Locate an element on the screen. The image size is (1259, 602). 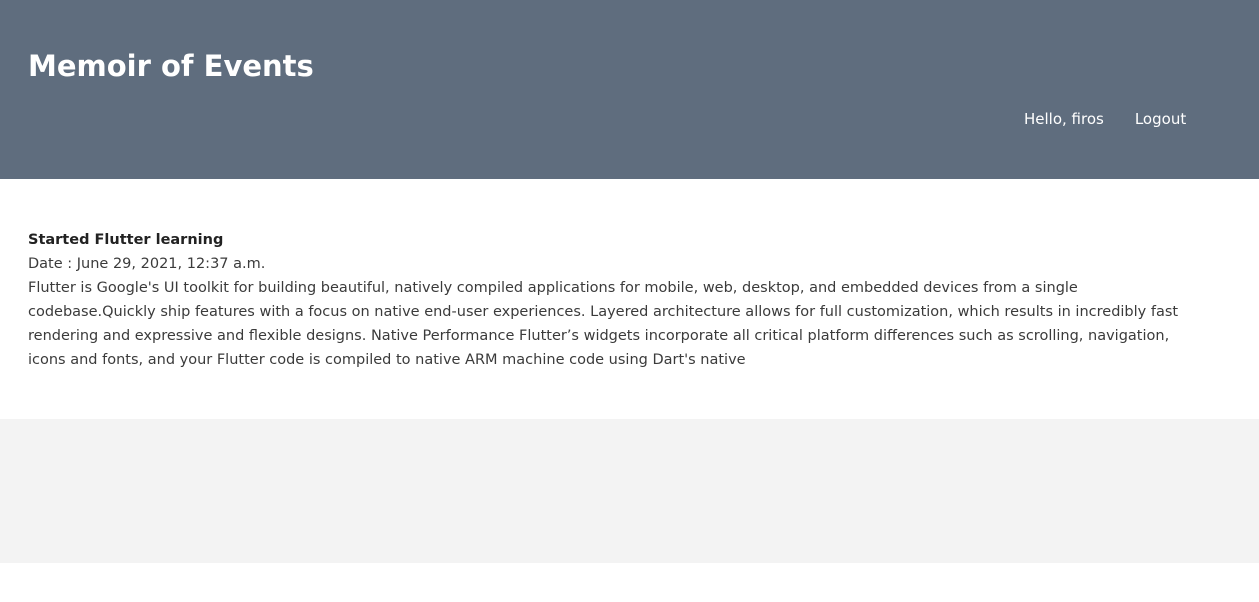
site-title: Memoir of Events is located at coordinates (171, 66).